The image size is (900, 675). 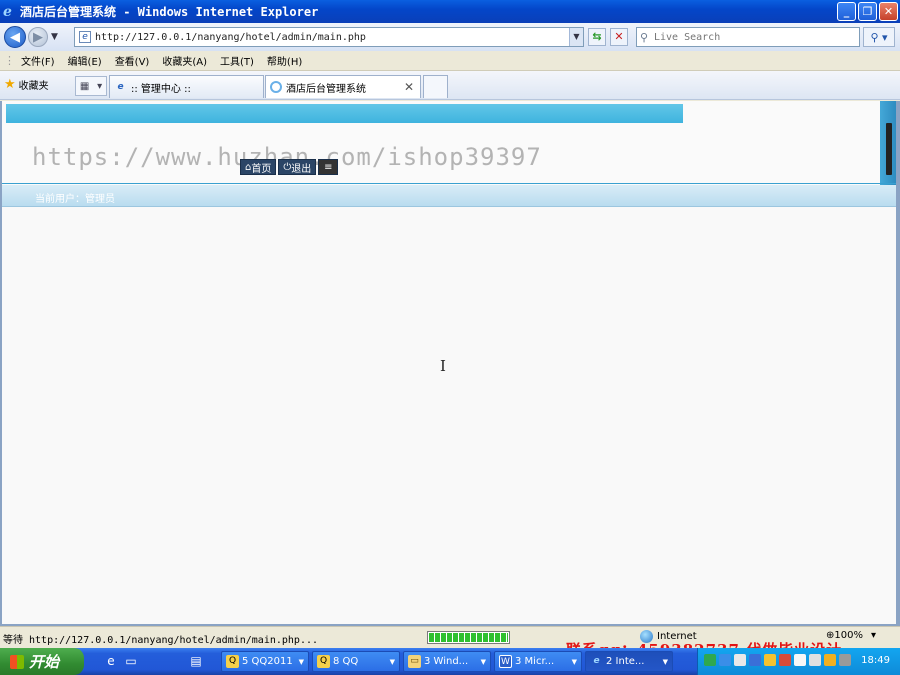 What do you see at coordinates (777, 660) in the screenshot?
I see `tray-icons` at bounding box center [777, 660].